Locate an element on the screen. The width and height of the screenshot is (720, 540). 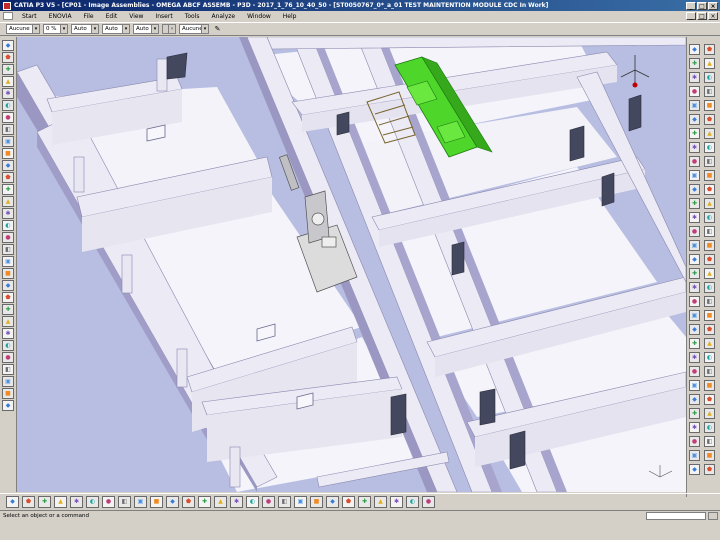
enovia-icon: ✚ is located at coordinates (8, 309).